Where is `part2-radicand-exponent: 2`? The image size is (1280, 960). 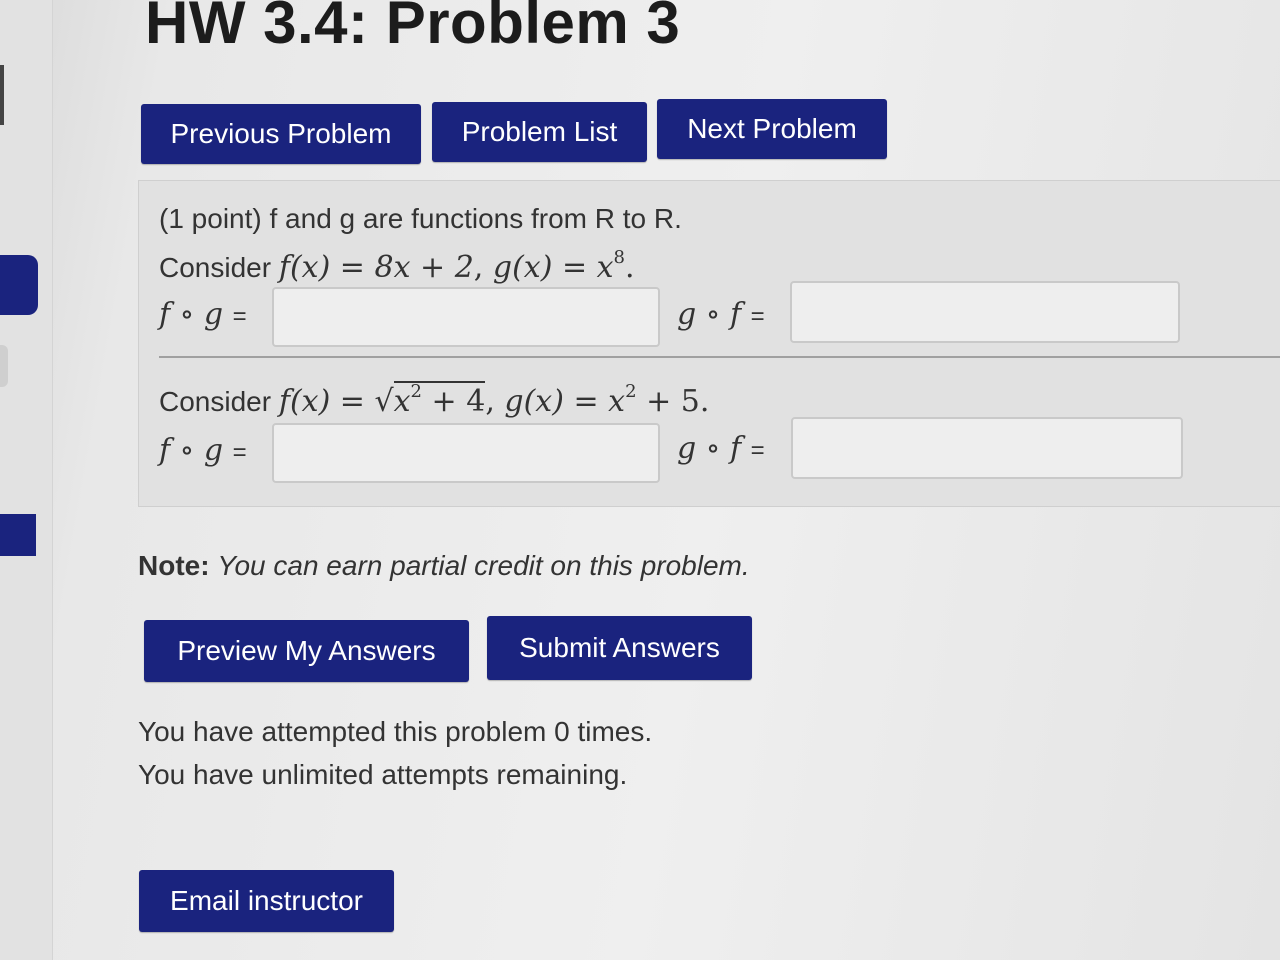
part2-radicand-exponent: 2 is located at coordinates (416, 391).